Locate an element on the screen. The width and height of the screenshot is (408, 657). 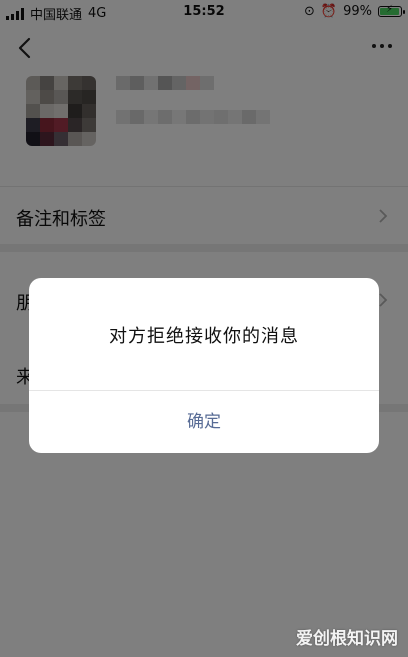
watermark: 爱创根知识网 is located at coordinates (347, 639).